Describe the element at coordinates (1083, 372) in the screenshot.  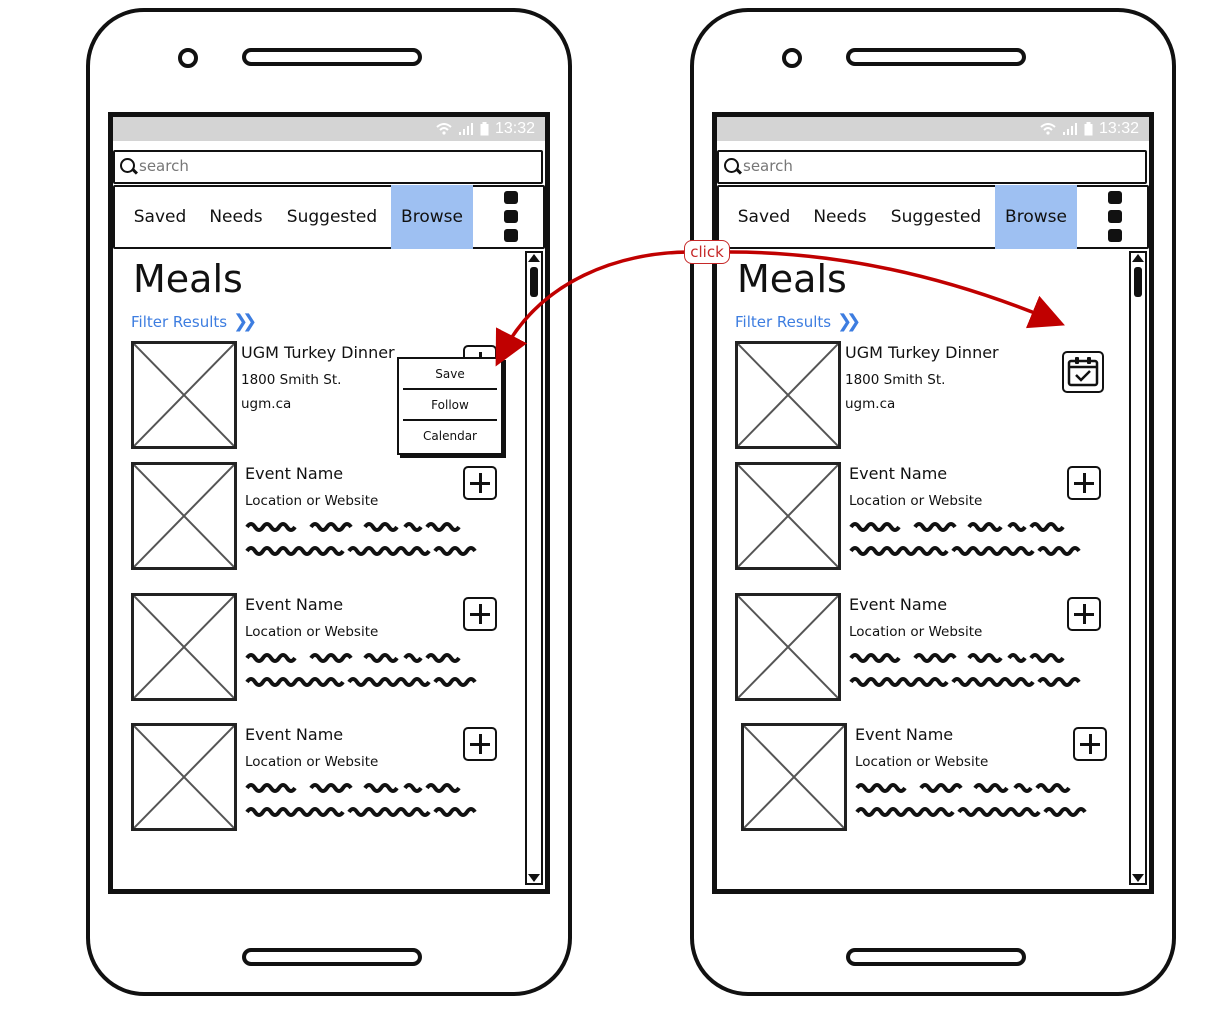
I see `calendar-check-icon` at that location.